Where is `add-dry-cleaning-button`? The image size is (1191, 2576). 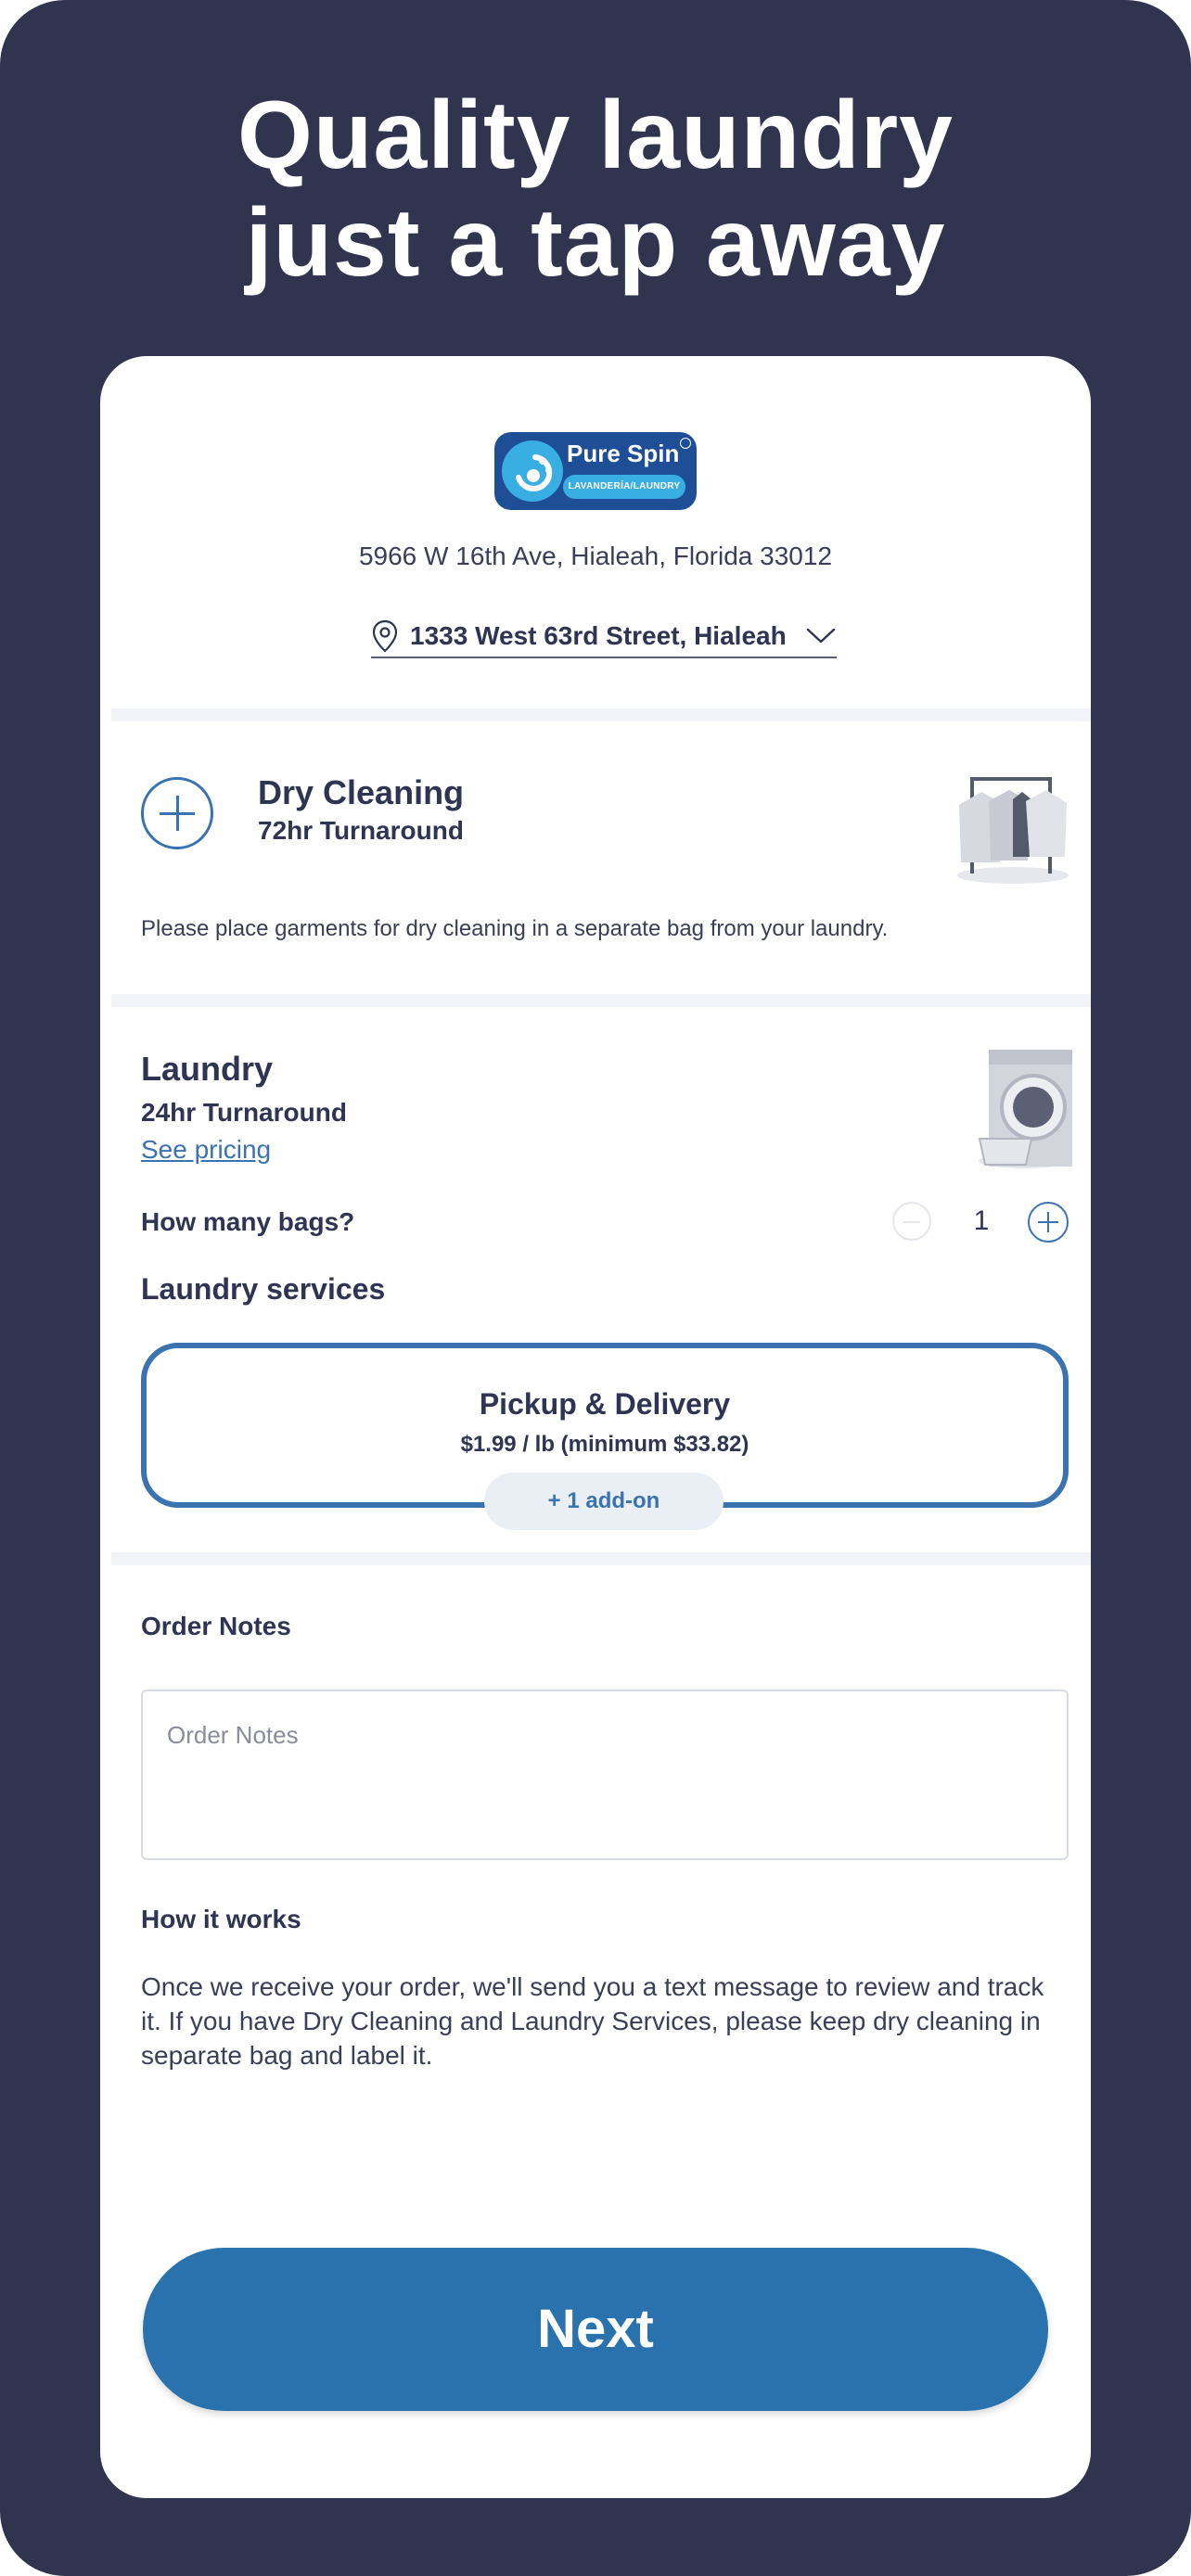 add-dry-cleaning-button is located at coordinates (177, 813).